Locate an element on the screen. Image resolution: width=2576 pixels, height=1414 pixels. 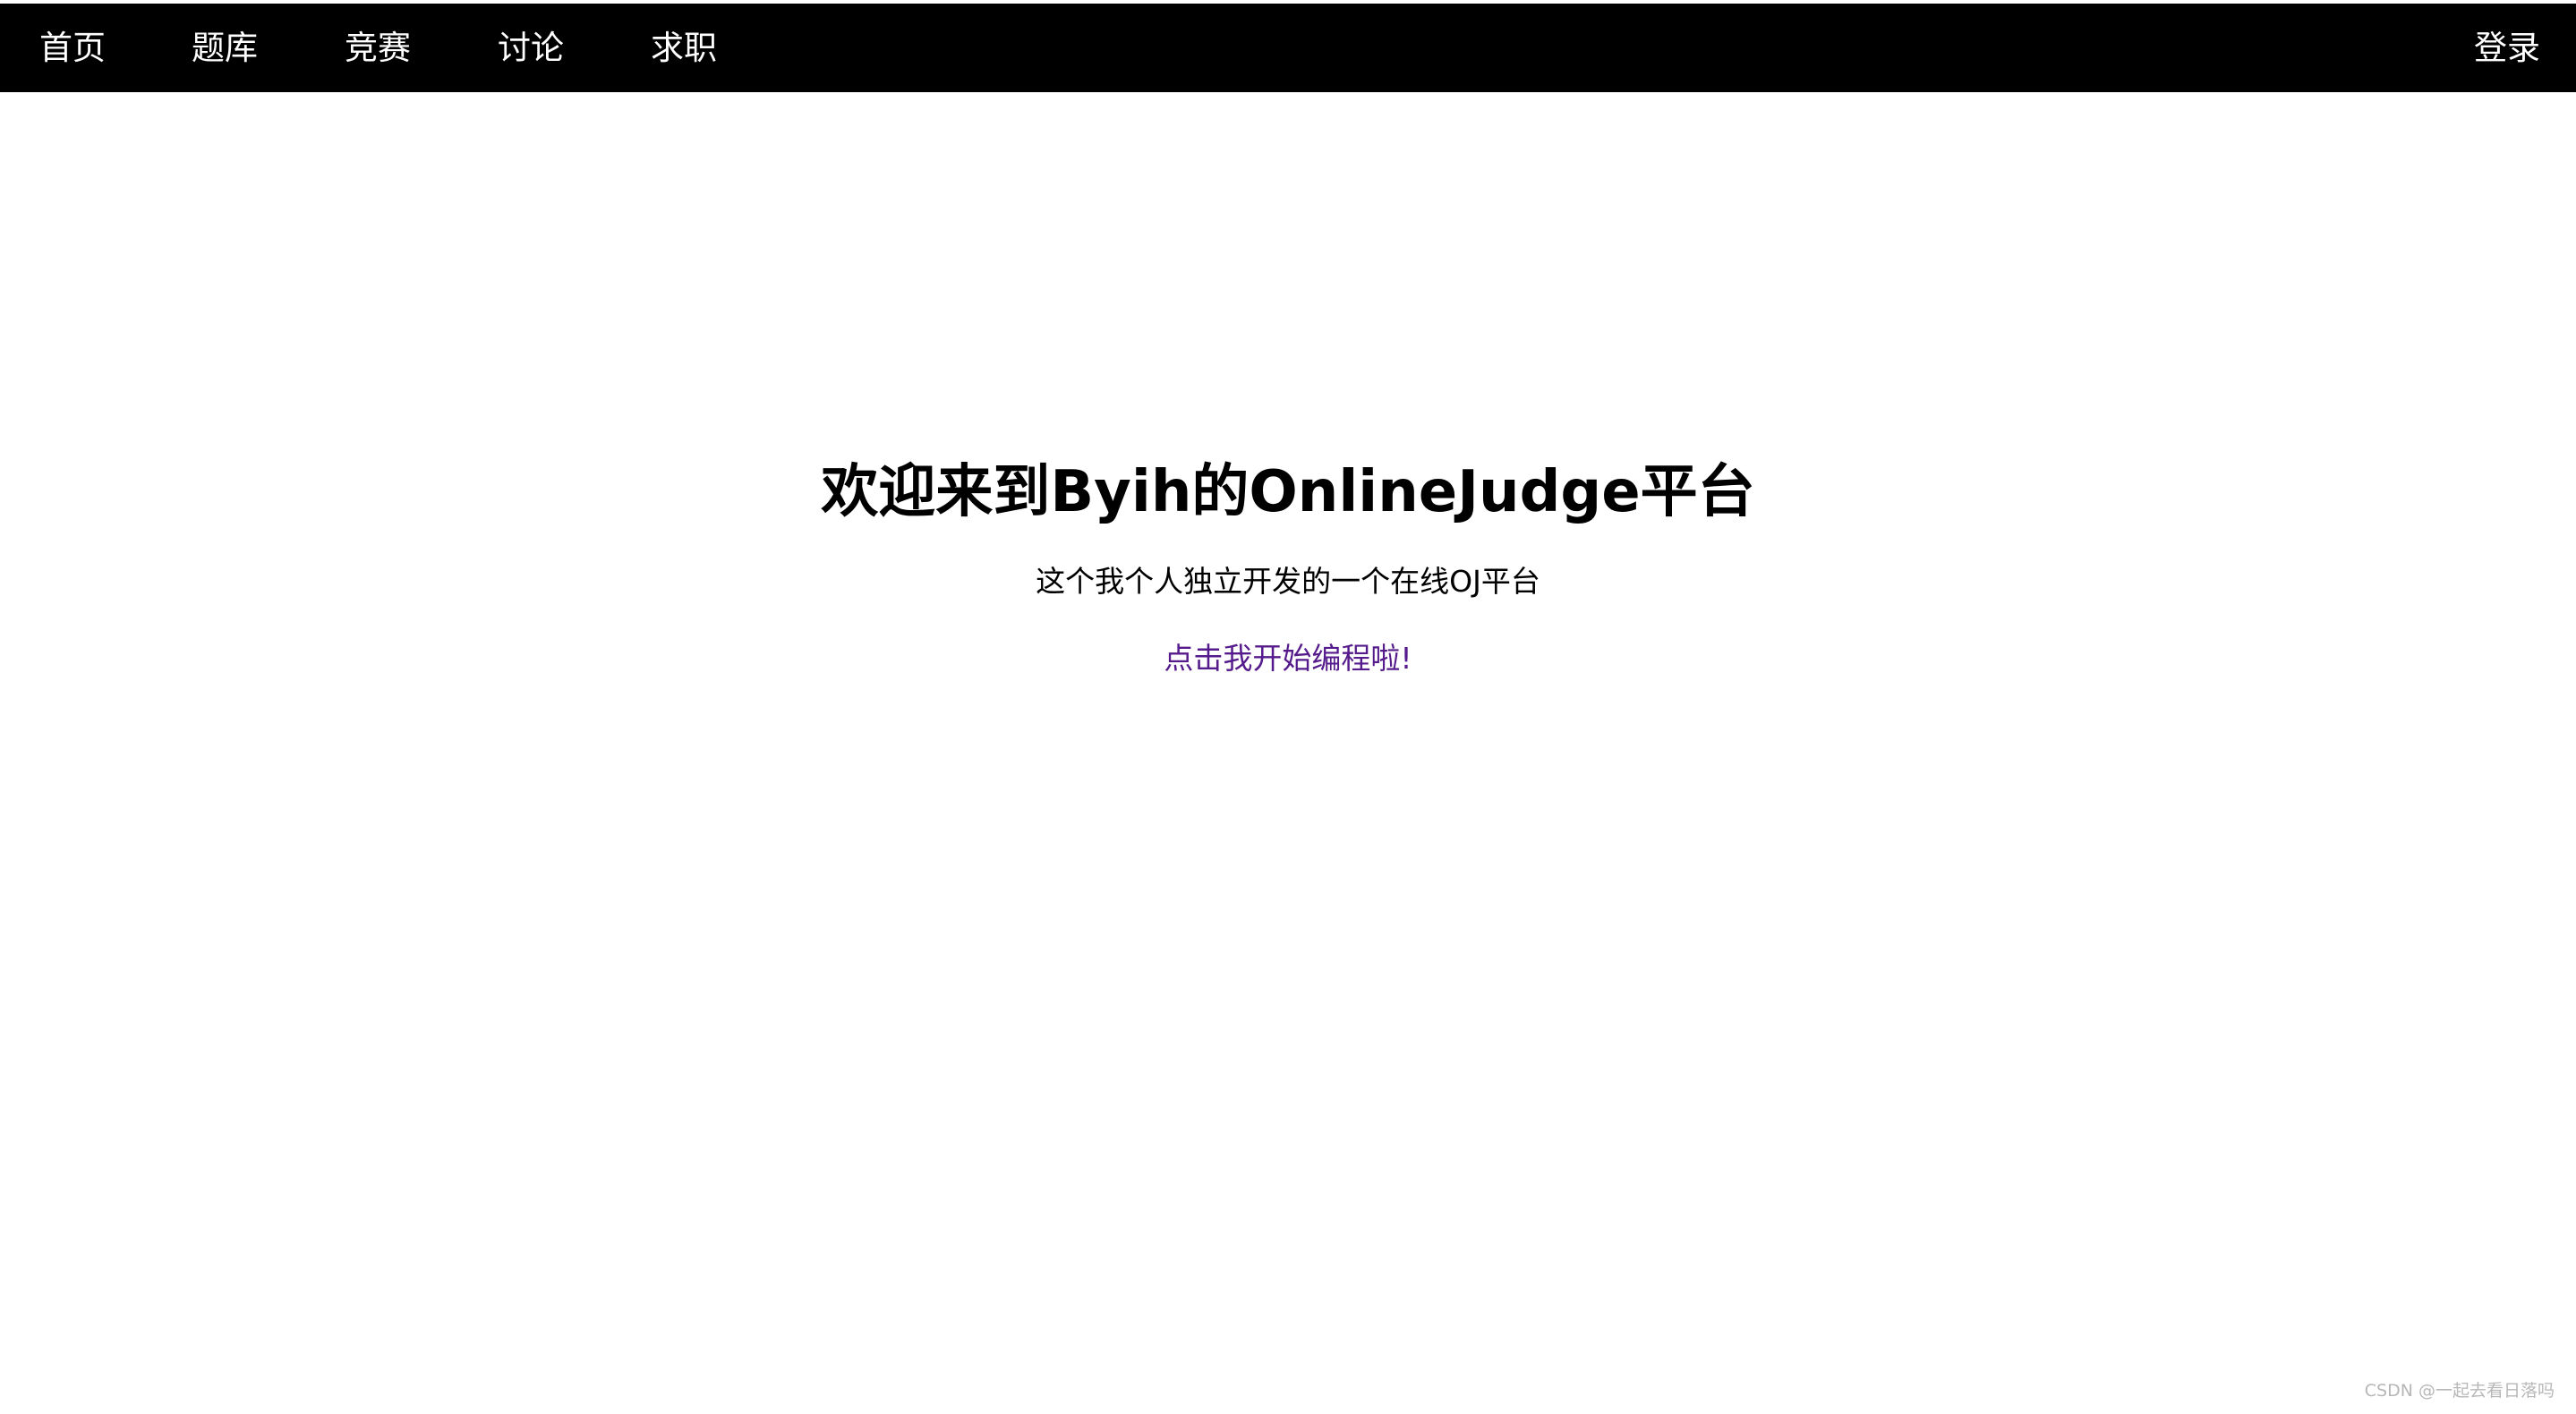
hero-subtitle: 这个我个人独立开发的一个在线OJ平台 is located at coordinates (1288, 581).